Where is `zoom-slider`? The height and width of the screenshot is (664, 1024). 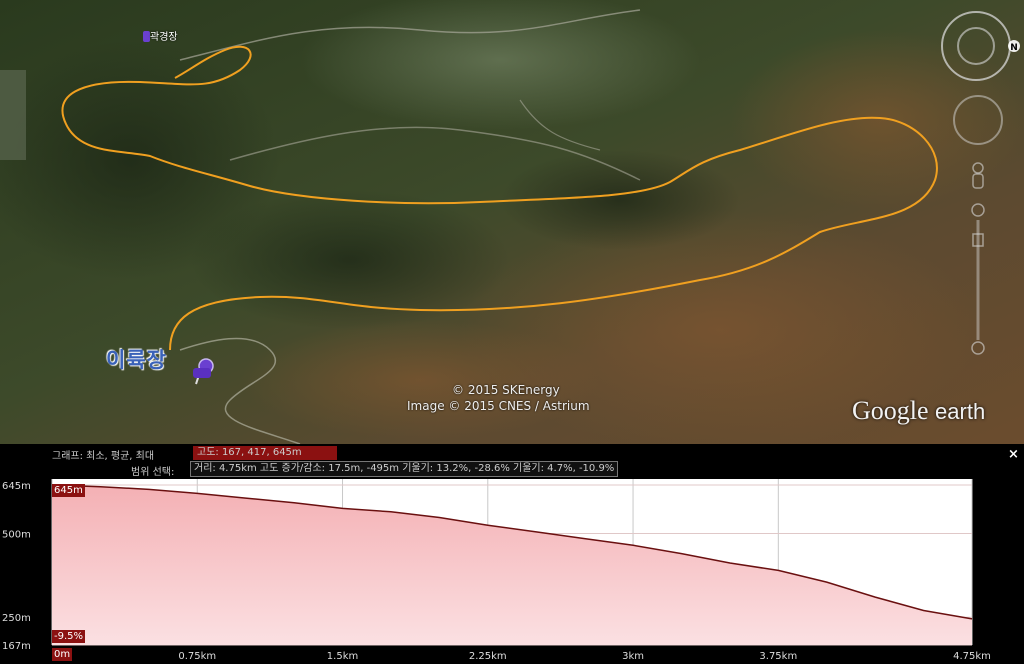 zoom-slider is located at coordinates (978, 279).